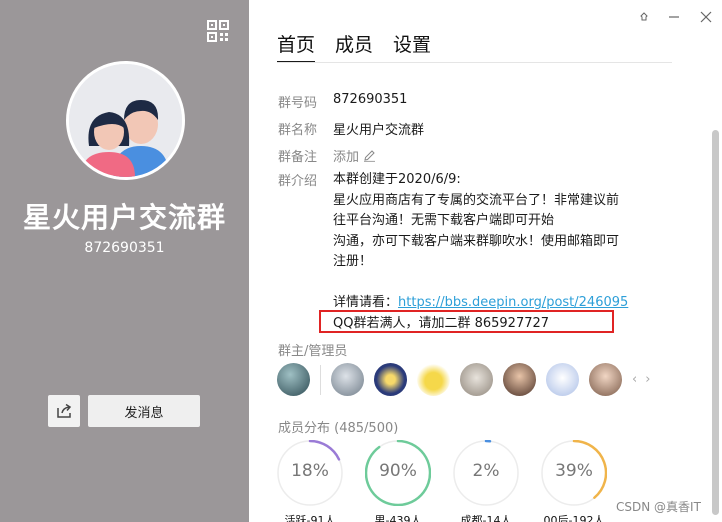 This screenshot has width=722, height=522. What do you see at coordinates (476, 200) in the screenshot?
I see `intro-line: 星火应用商店有了专属的交流平台了！非常建议前` at bounding box center [476, 200].